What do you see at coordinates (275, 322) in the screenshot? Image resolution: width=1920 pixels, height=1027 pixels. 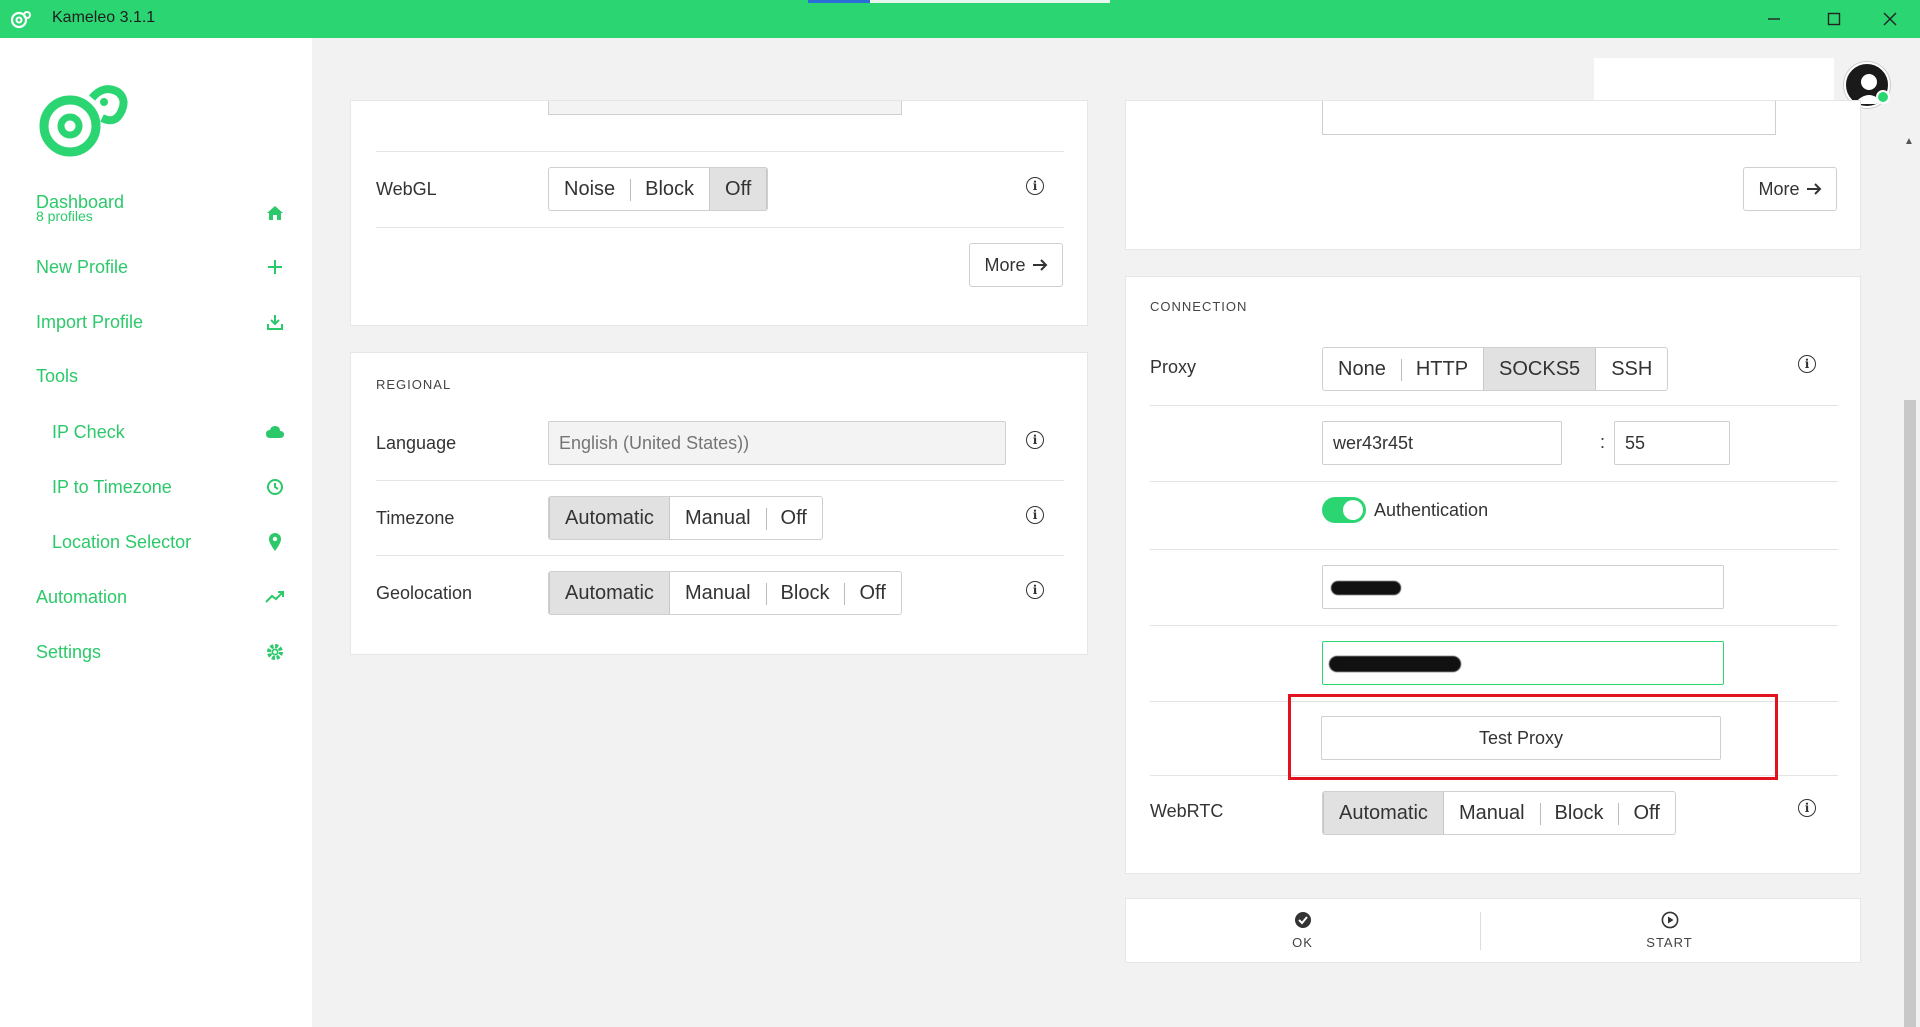 I see `download-icon` at bounding box center [275, 322].